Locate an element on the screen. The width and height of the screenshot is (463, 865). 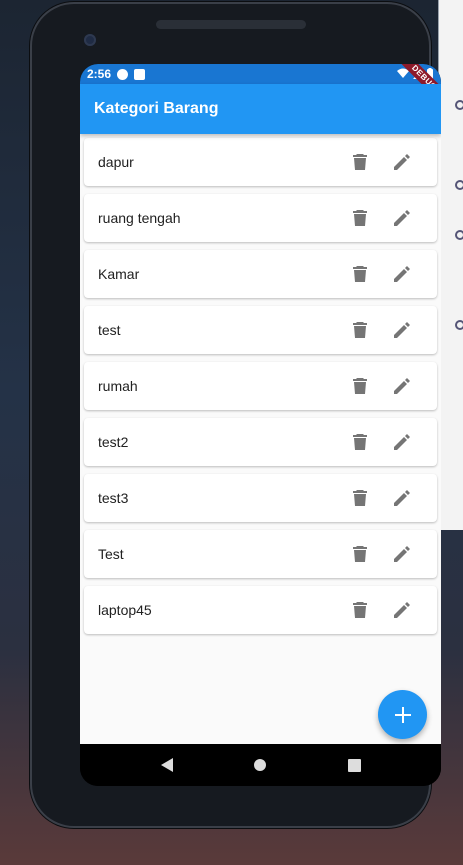
add-category-button is located at coordinates (402, 714).